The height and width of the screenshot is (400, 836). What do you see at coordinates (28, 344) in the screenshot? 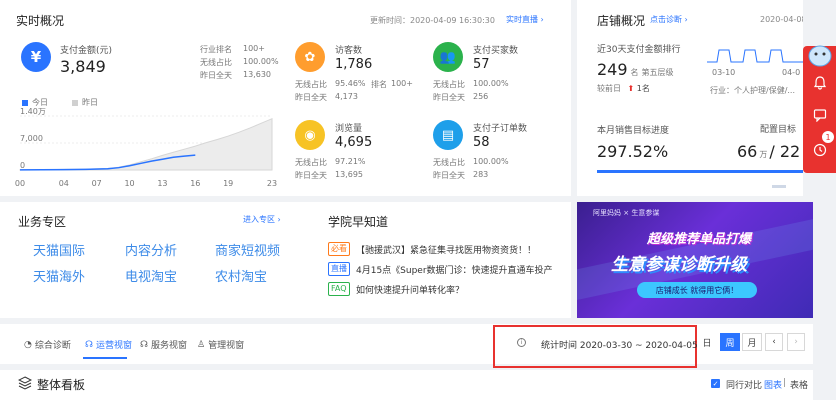
I see `diagnosis-icon: ◔` at bounding box center [28, 344].